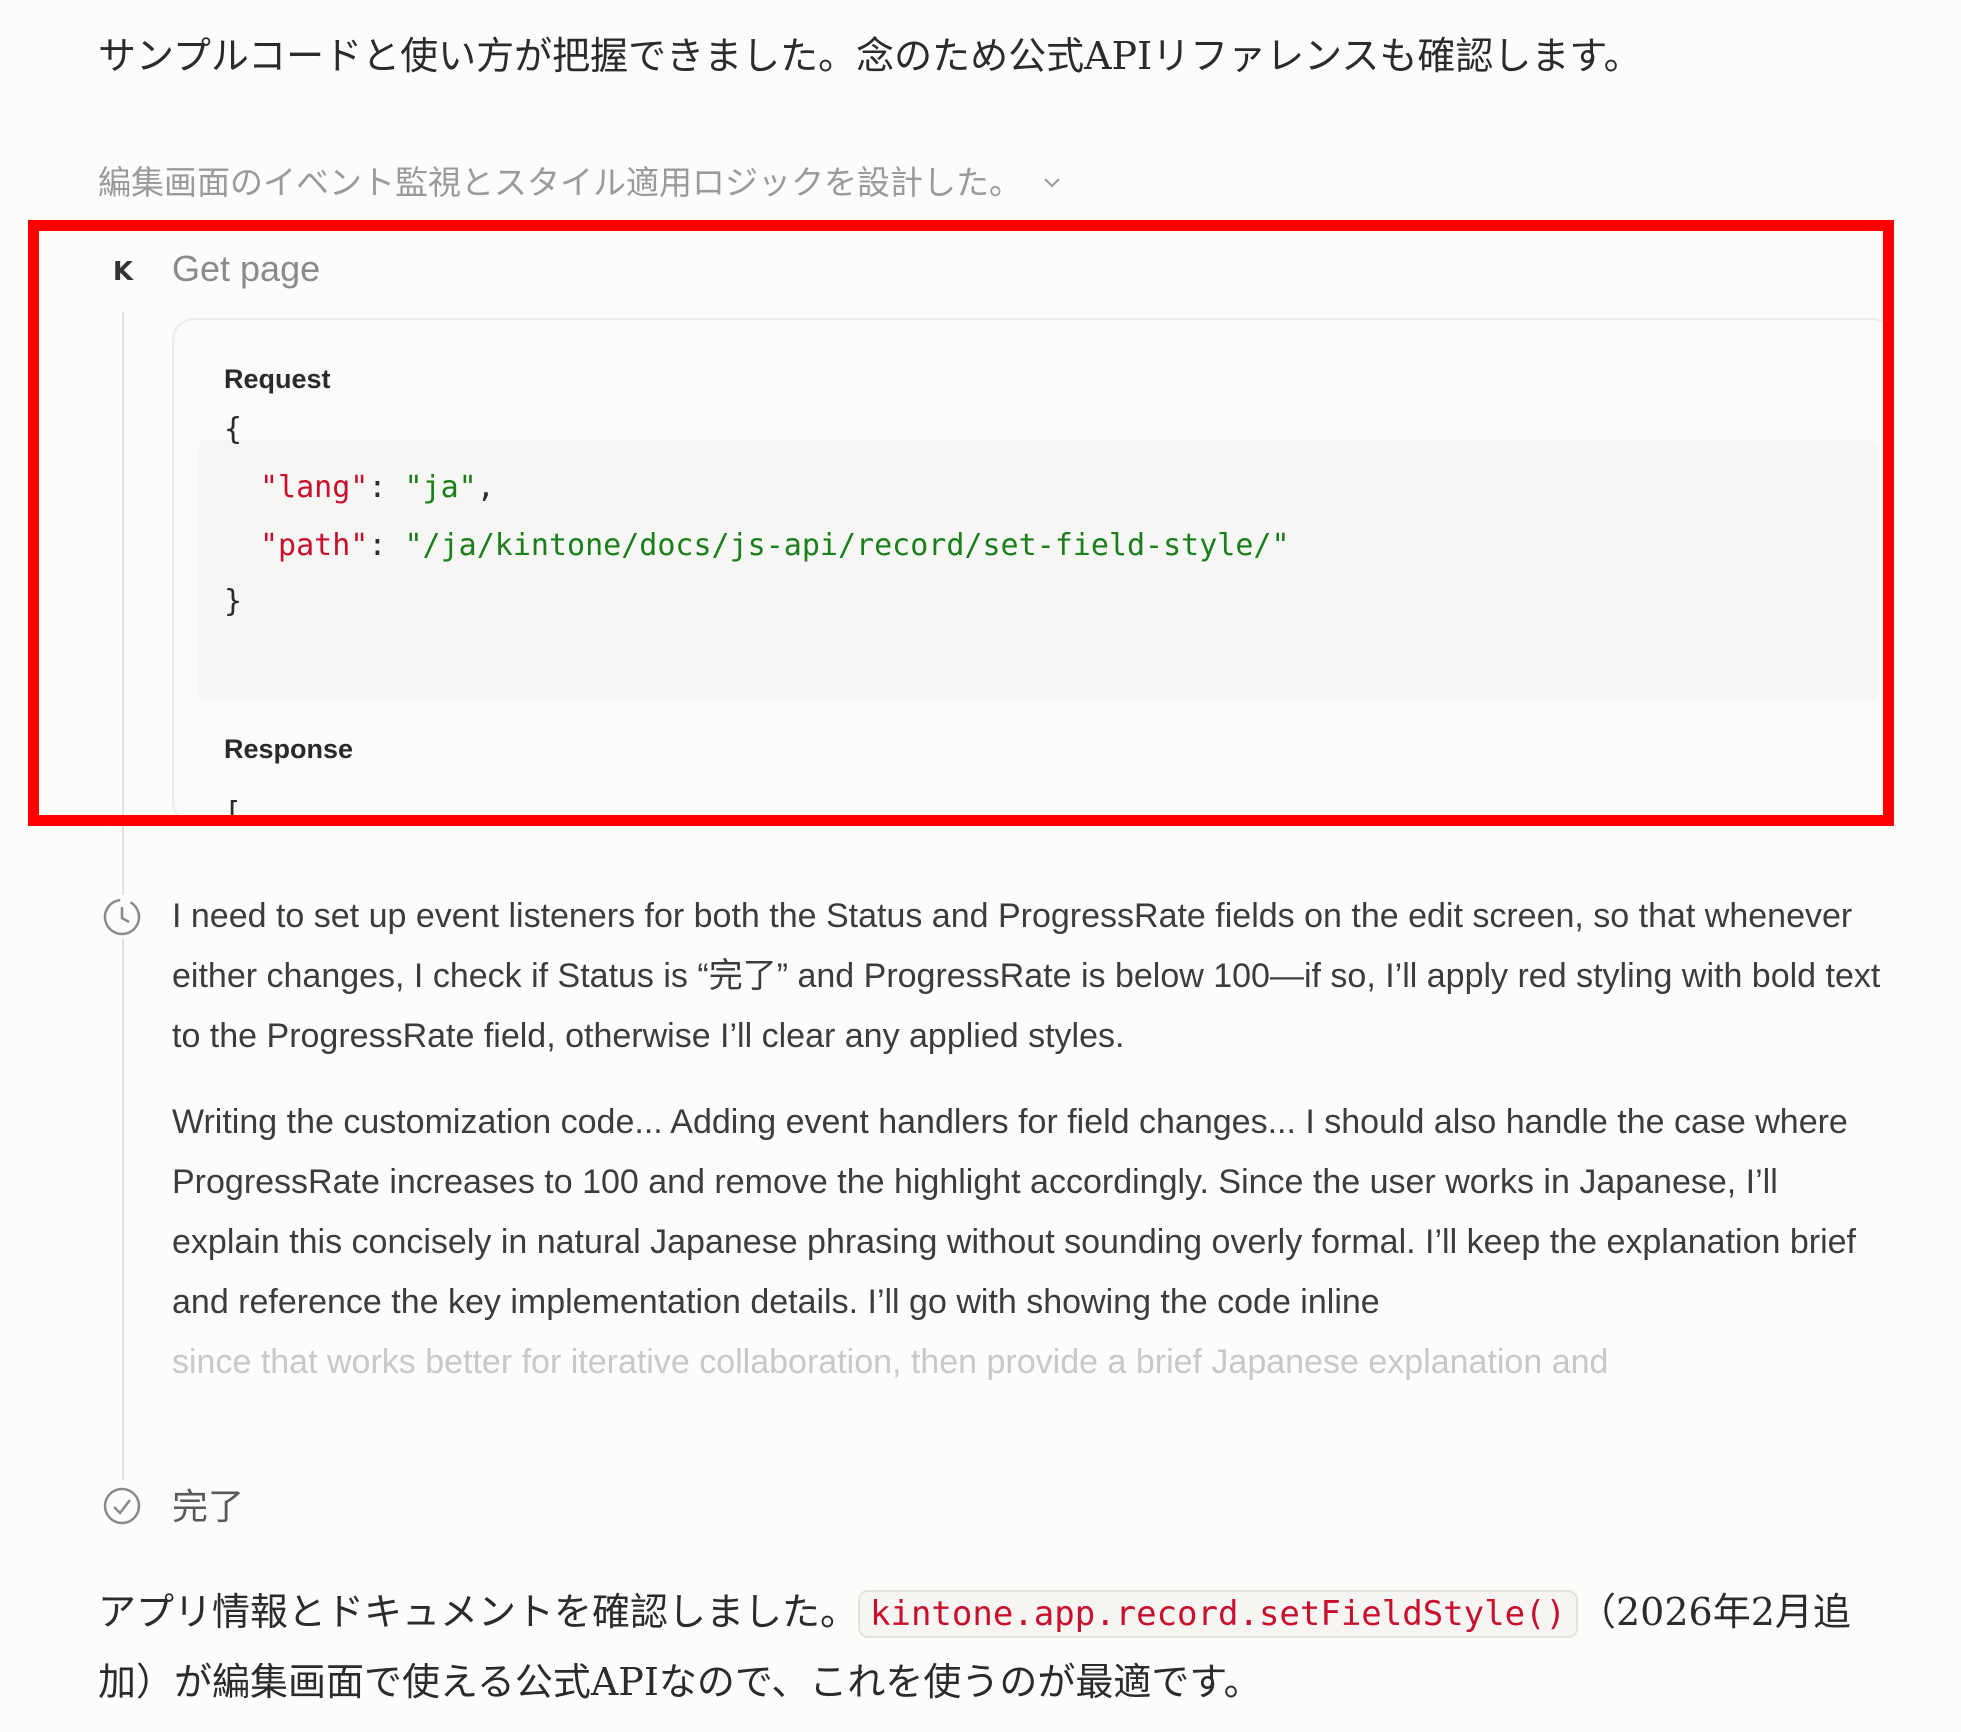 The height and width of the screenshot is (1732, 1961). What do you see at coordinates (440, 487) in the screenshot?
I see `request-lang-value: "ja"` at bounding box center [440, 487].